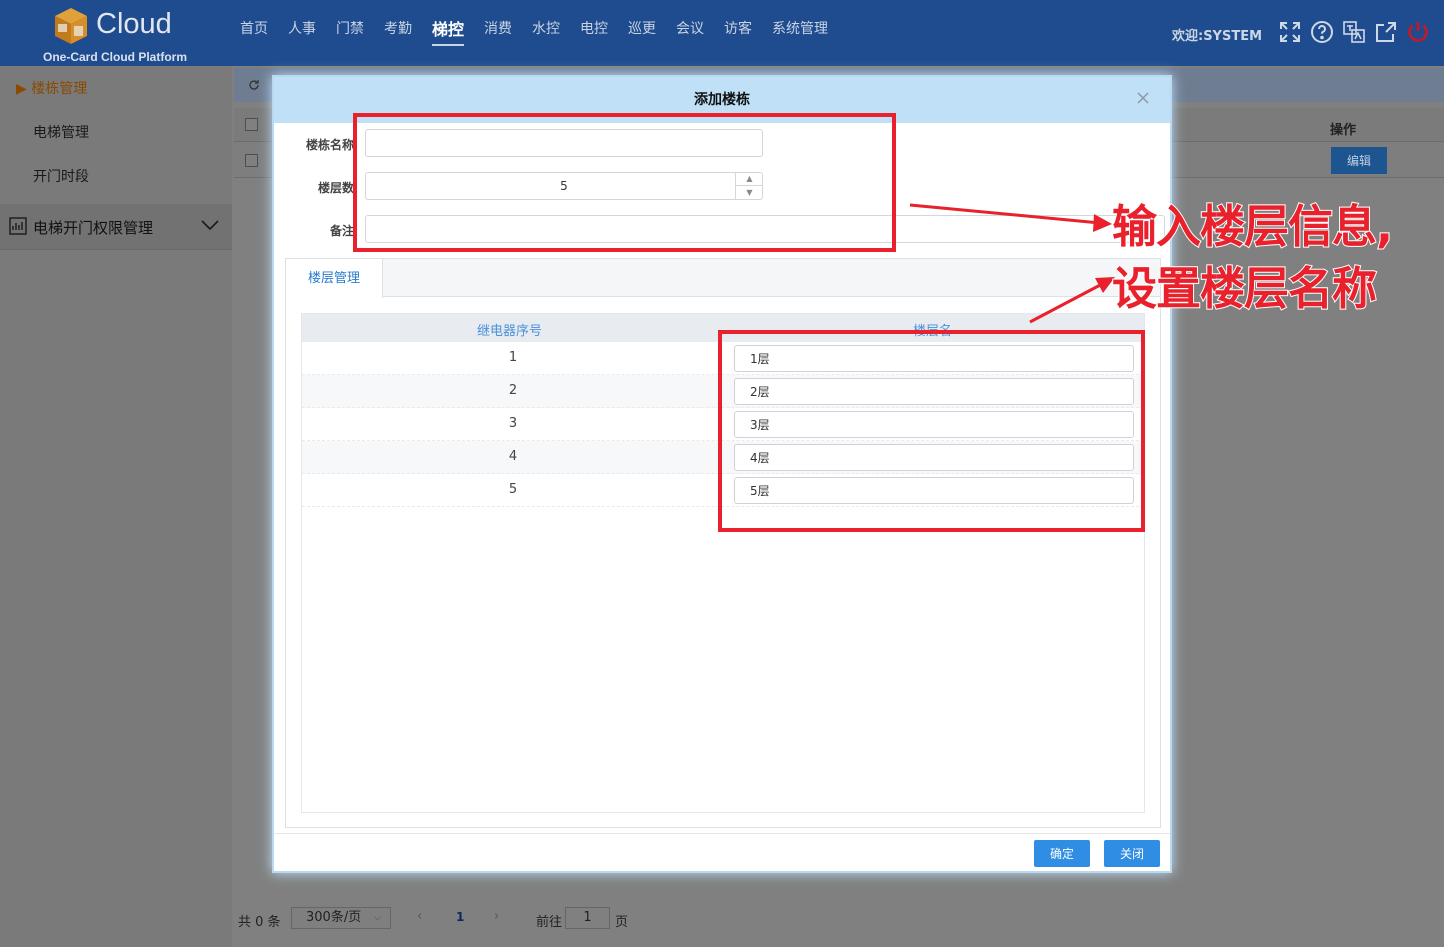 This screenshot has width=1444, height=947. What do you see at coordinates (549, 922) in the screenshot?
I see `goto-label: 前往` at bounding box center [549, 922].